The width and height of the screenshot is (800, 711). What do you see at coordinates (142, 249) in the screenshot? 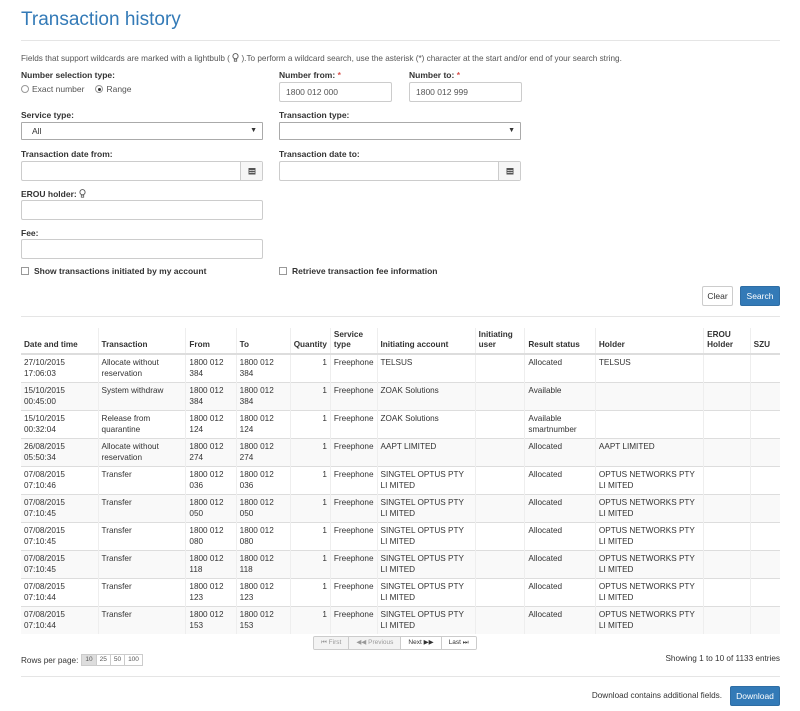
I see `fee-input` at bounding box center [142, 249].